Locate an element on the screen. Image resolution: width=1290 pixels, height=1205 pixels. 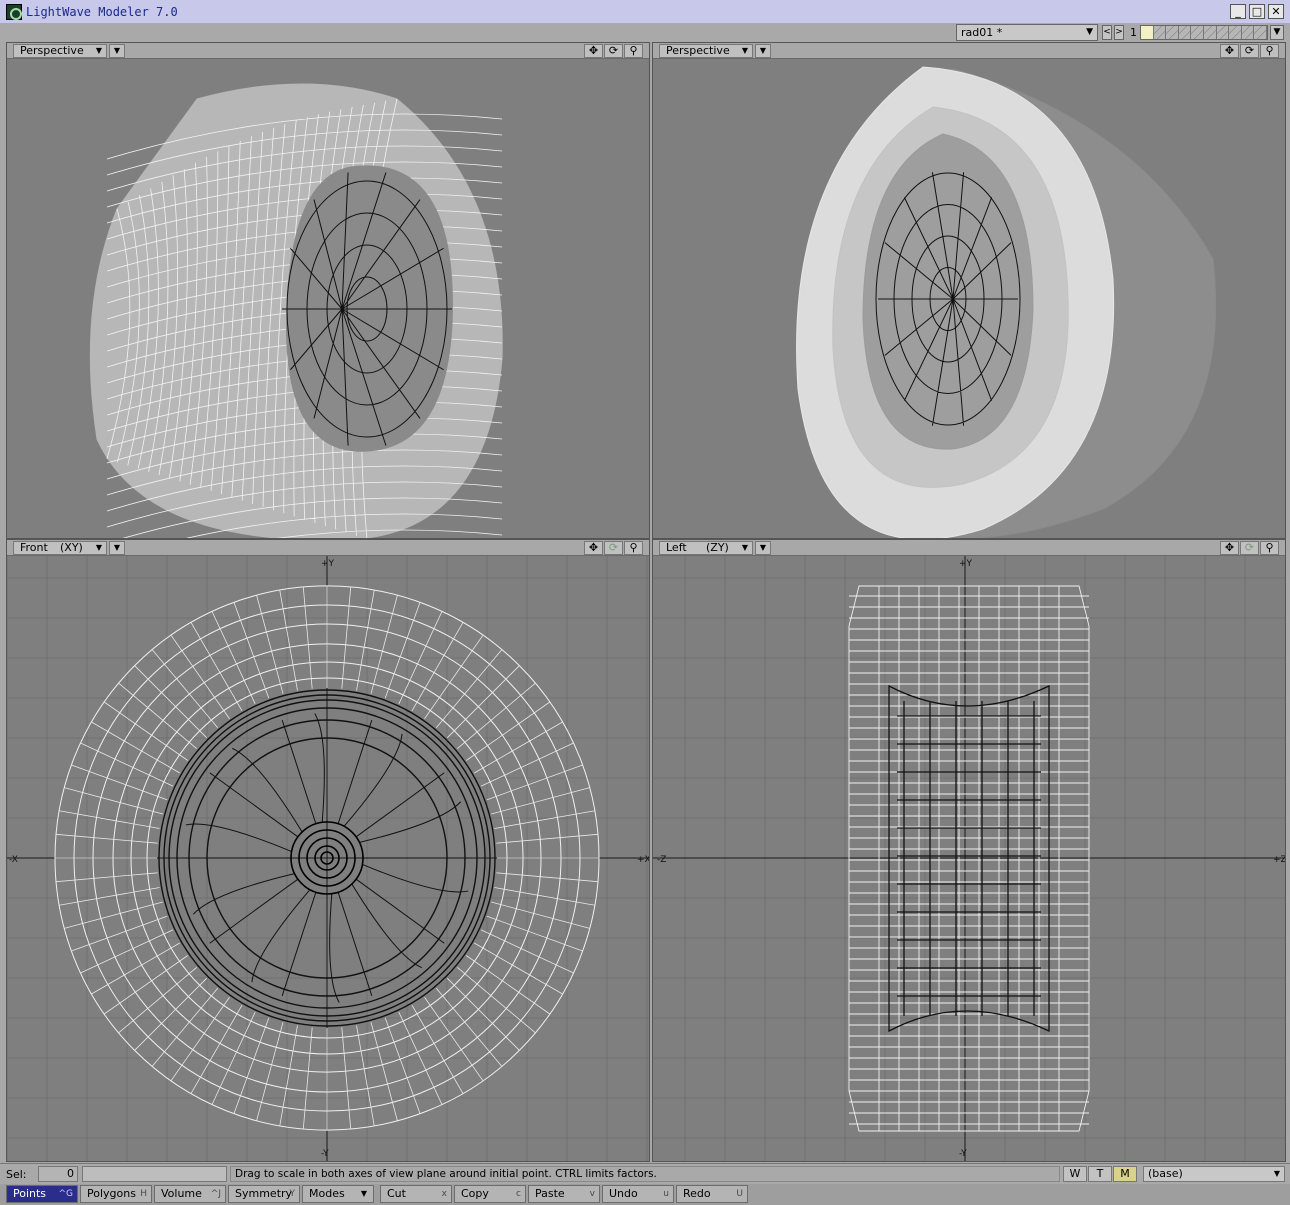
weight-map-button: W is located at coordinates (1075, 1174).